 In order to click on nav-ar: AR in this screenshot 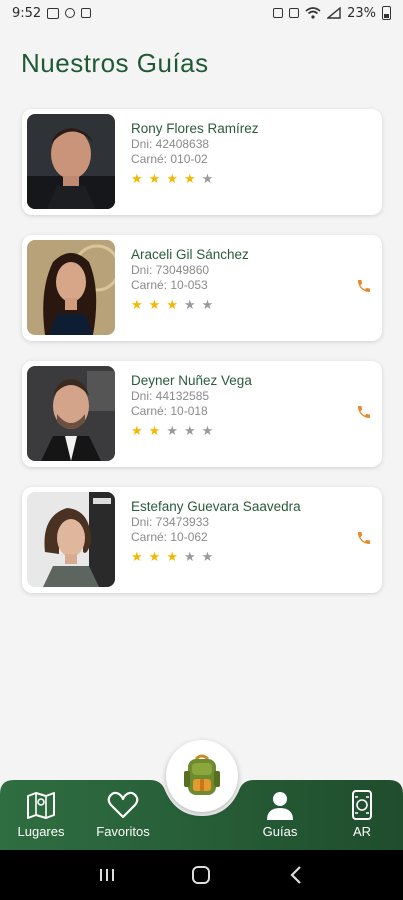, I will do `click(362, 813)`.